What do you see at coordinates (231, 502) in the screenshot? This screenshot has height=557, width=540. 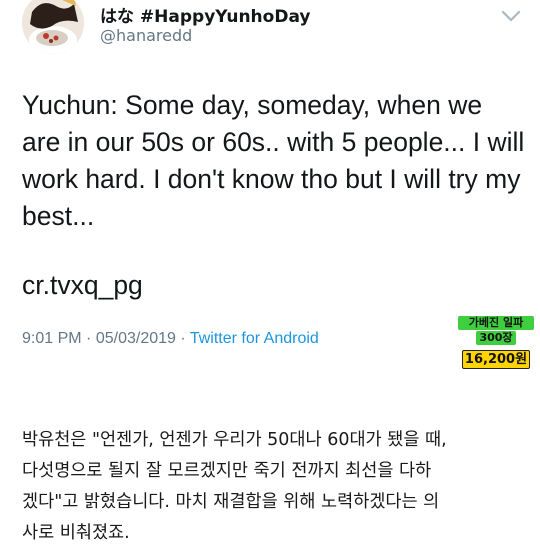 I see `caption-line: 겠다"고 밝혔습니다. 마치 재결합을 위해 노력하겠다는 의` at bounding box center [231, 502].